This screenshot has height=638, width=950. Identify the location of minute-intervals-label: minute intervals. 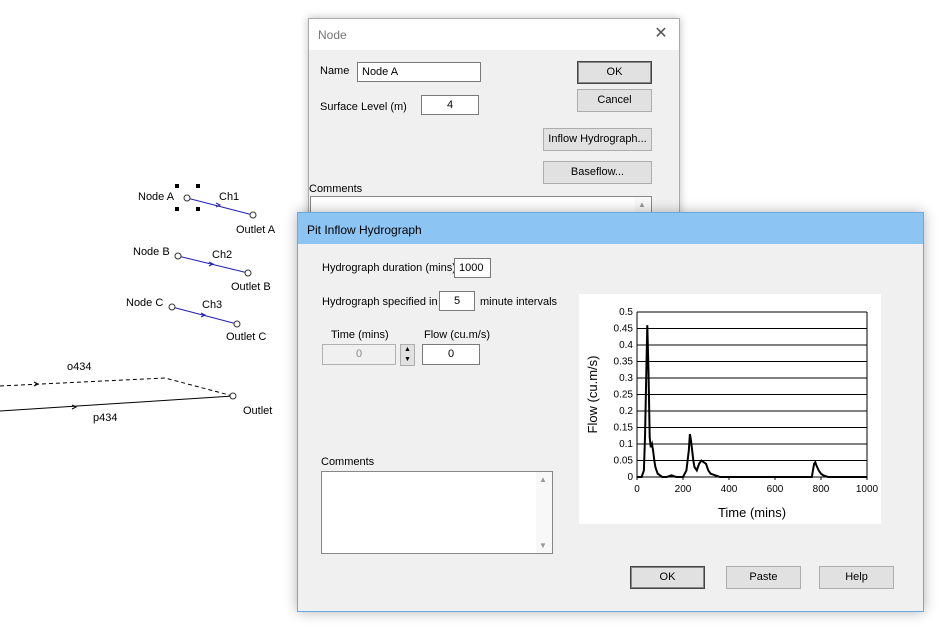
(519, 302).